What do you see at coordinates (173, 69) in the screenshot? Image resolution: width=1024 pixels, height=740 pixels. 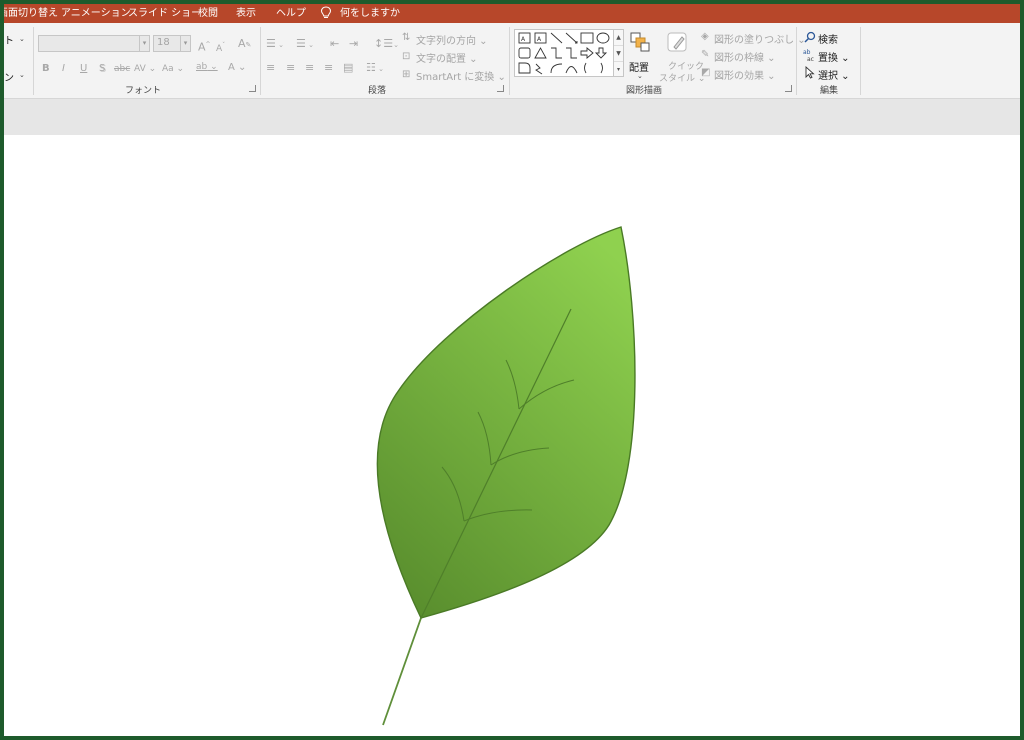 I see `change-case-button: Aa ⌄` at bounding box center [173, 69].